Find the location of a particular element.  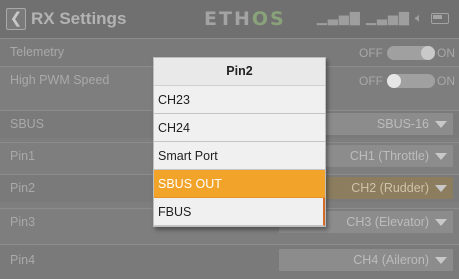

high-pwm-toggle: OFF ON is located at coordinates (397, 81).